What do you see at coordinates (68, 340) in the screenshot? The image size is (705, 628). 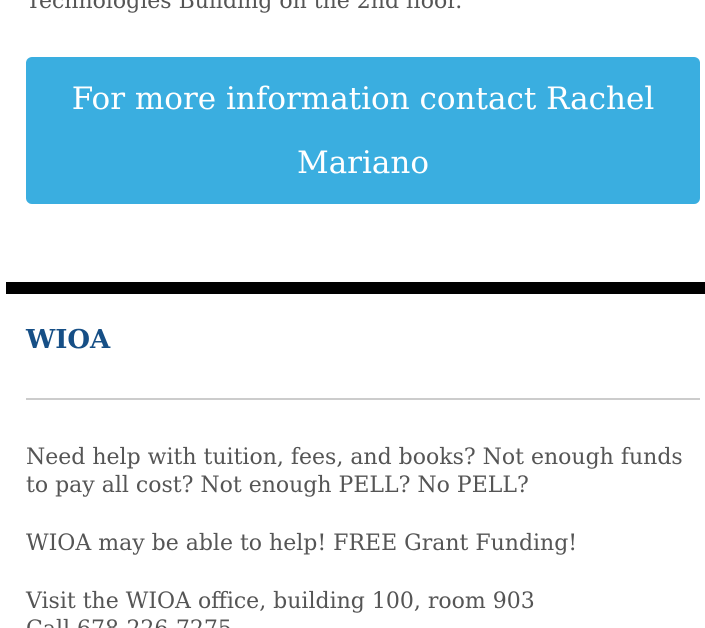 I see `wioa-heading: WIOA` at bounding box center [68, 340].